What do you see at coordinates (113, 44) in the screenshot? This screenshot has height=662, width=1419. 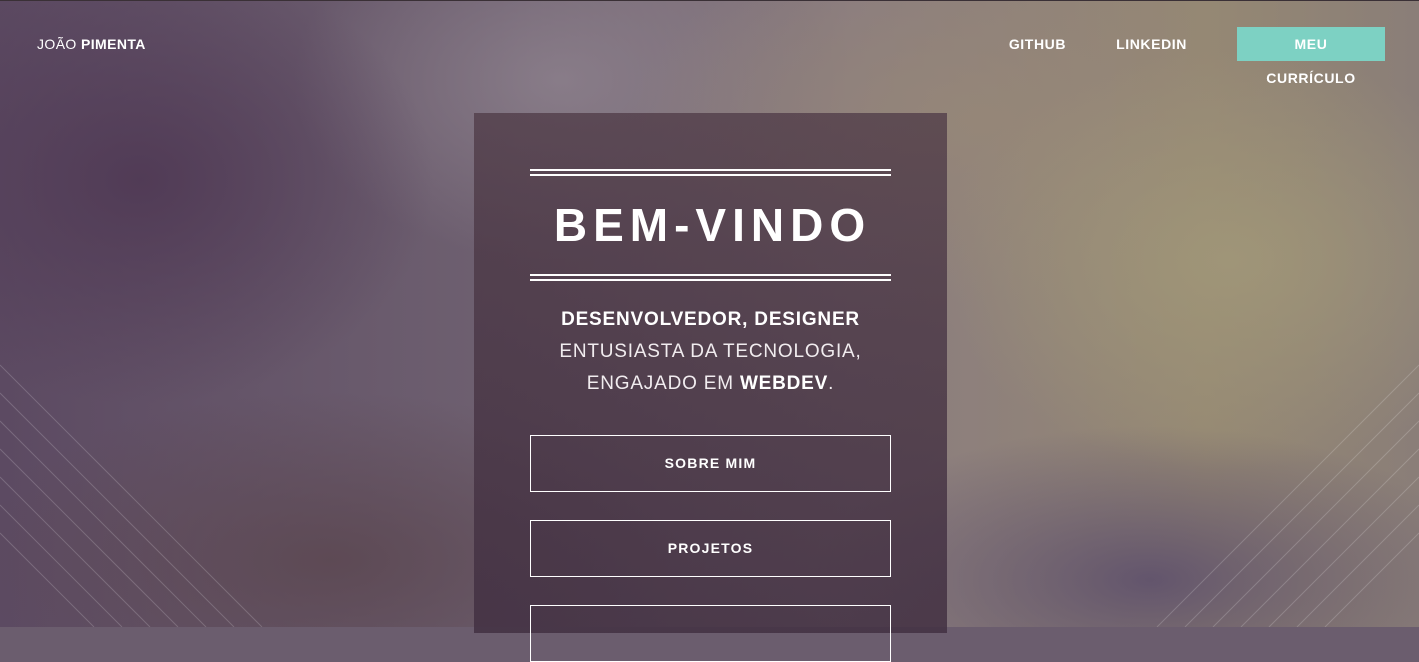 I see `brand-last-name: PIMENTA` at bounding box center [113, 44].